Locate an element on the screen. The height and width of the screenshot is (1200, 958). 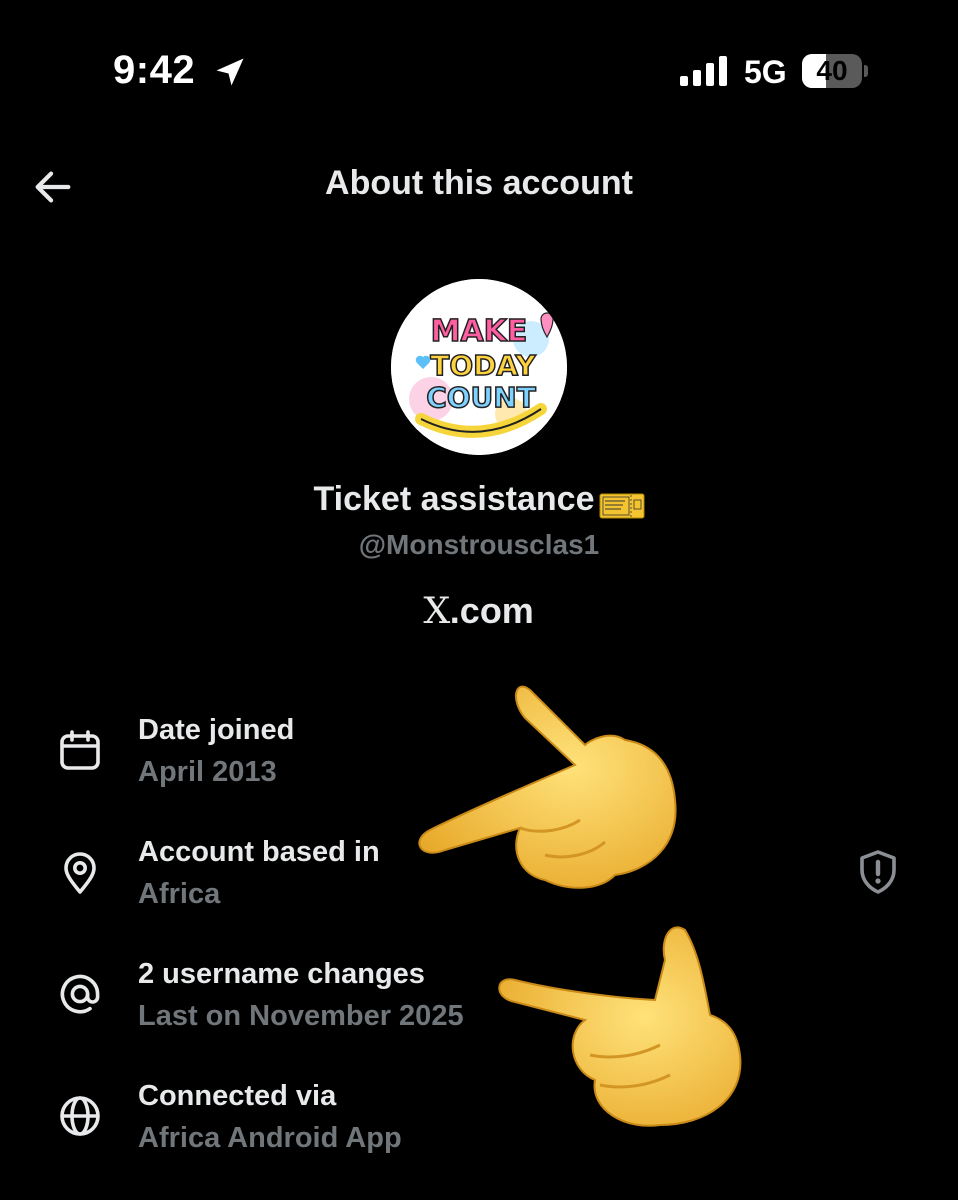
battery-icon: 40 is located at coordinates (835, 71).